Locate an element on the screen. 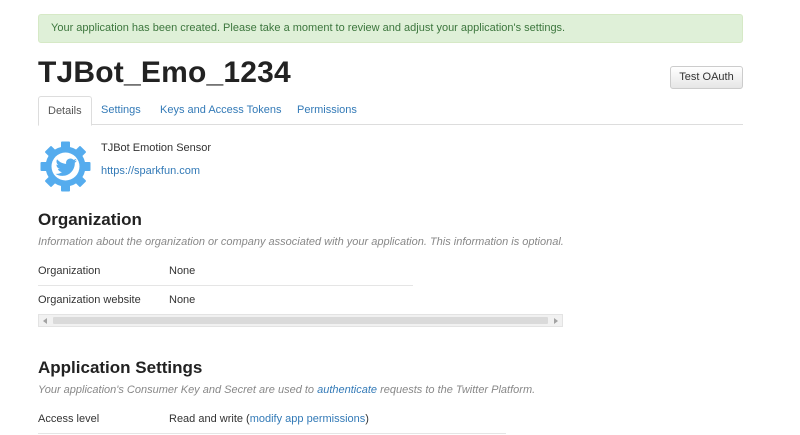  test-oauth-button: Test OAuth is located at coordinates (706, 77).